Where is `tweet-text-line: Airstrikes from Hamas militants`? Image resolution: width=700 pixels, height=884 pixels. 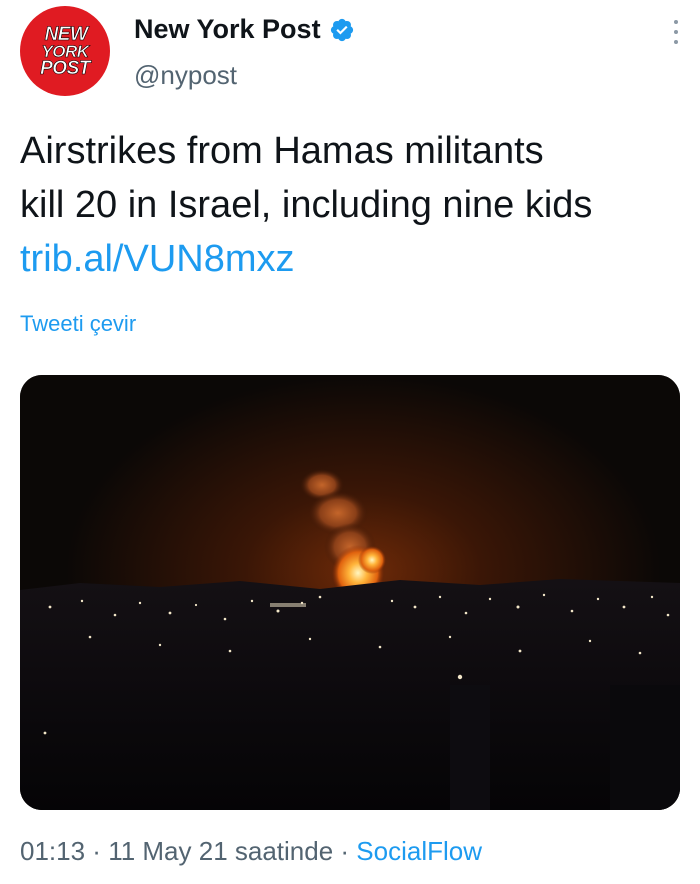
tweet-text-line: Airstrikes from Hamas militants is located at coordinates (282, 151).